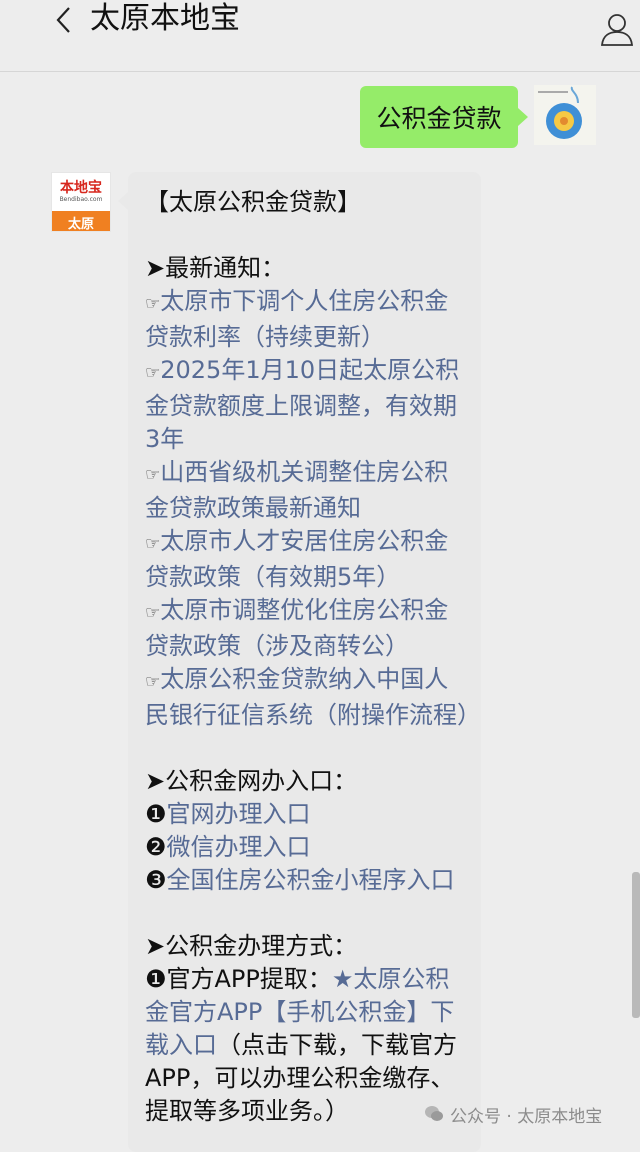  Describe the element at coordinates (307, 628) in the screenshot. I see `notice-link-5: ☞太原市调整优化住房公积金贷款政策（涉及商转公）` at that location.